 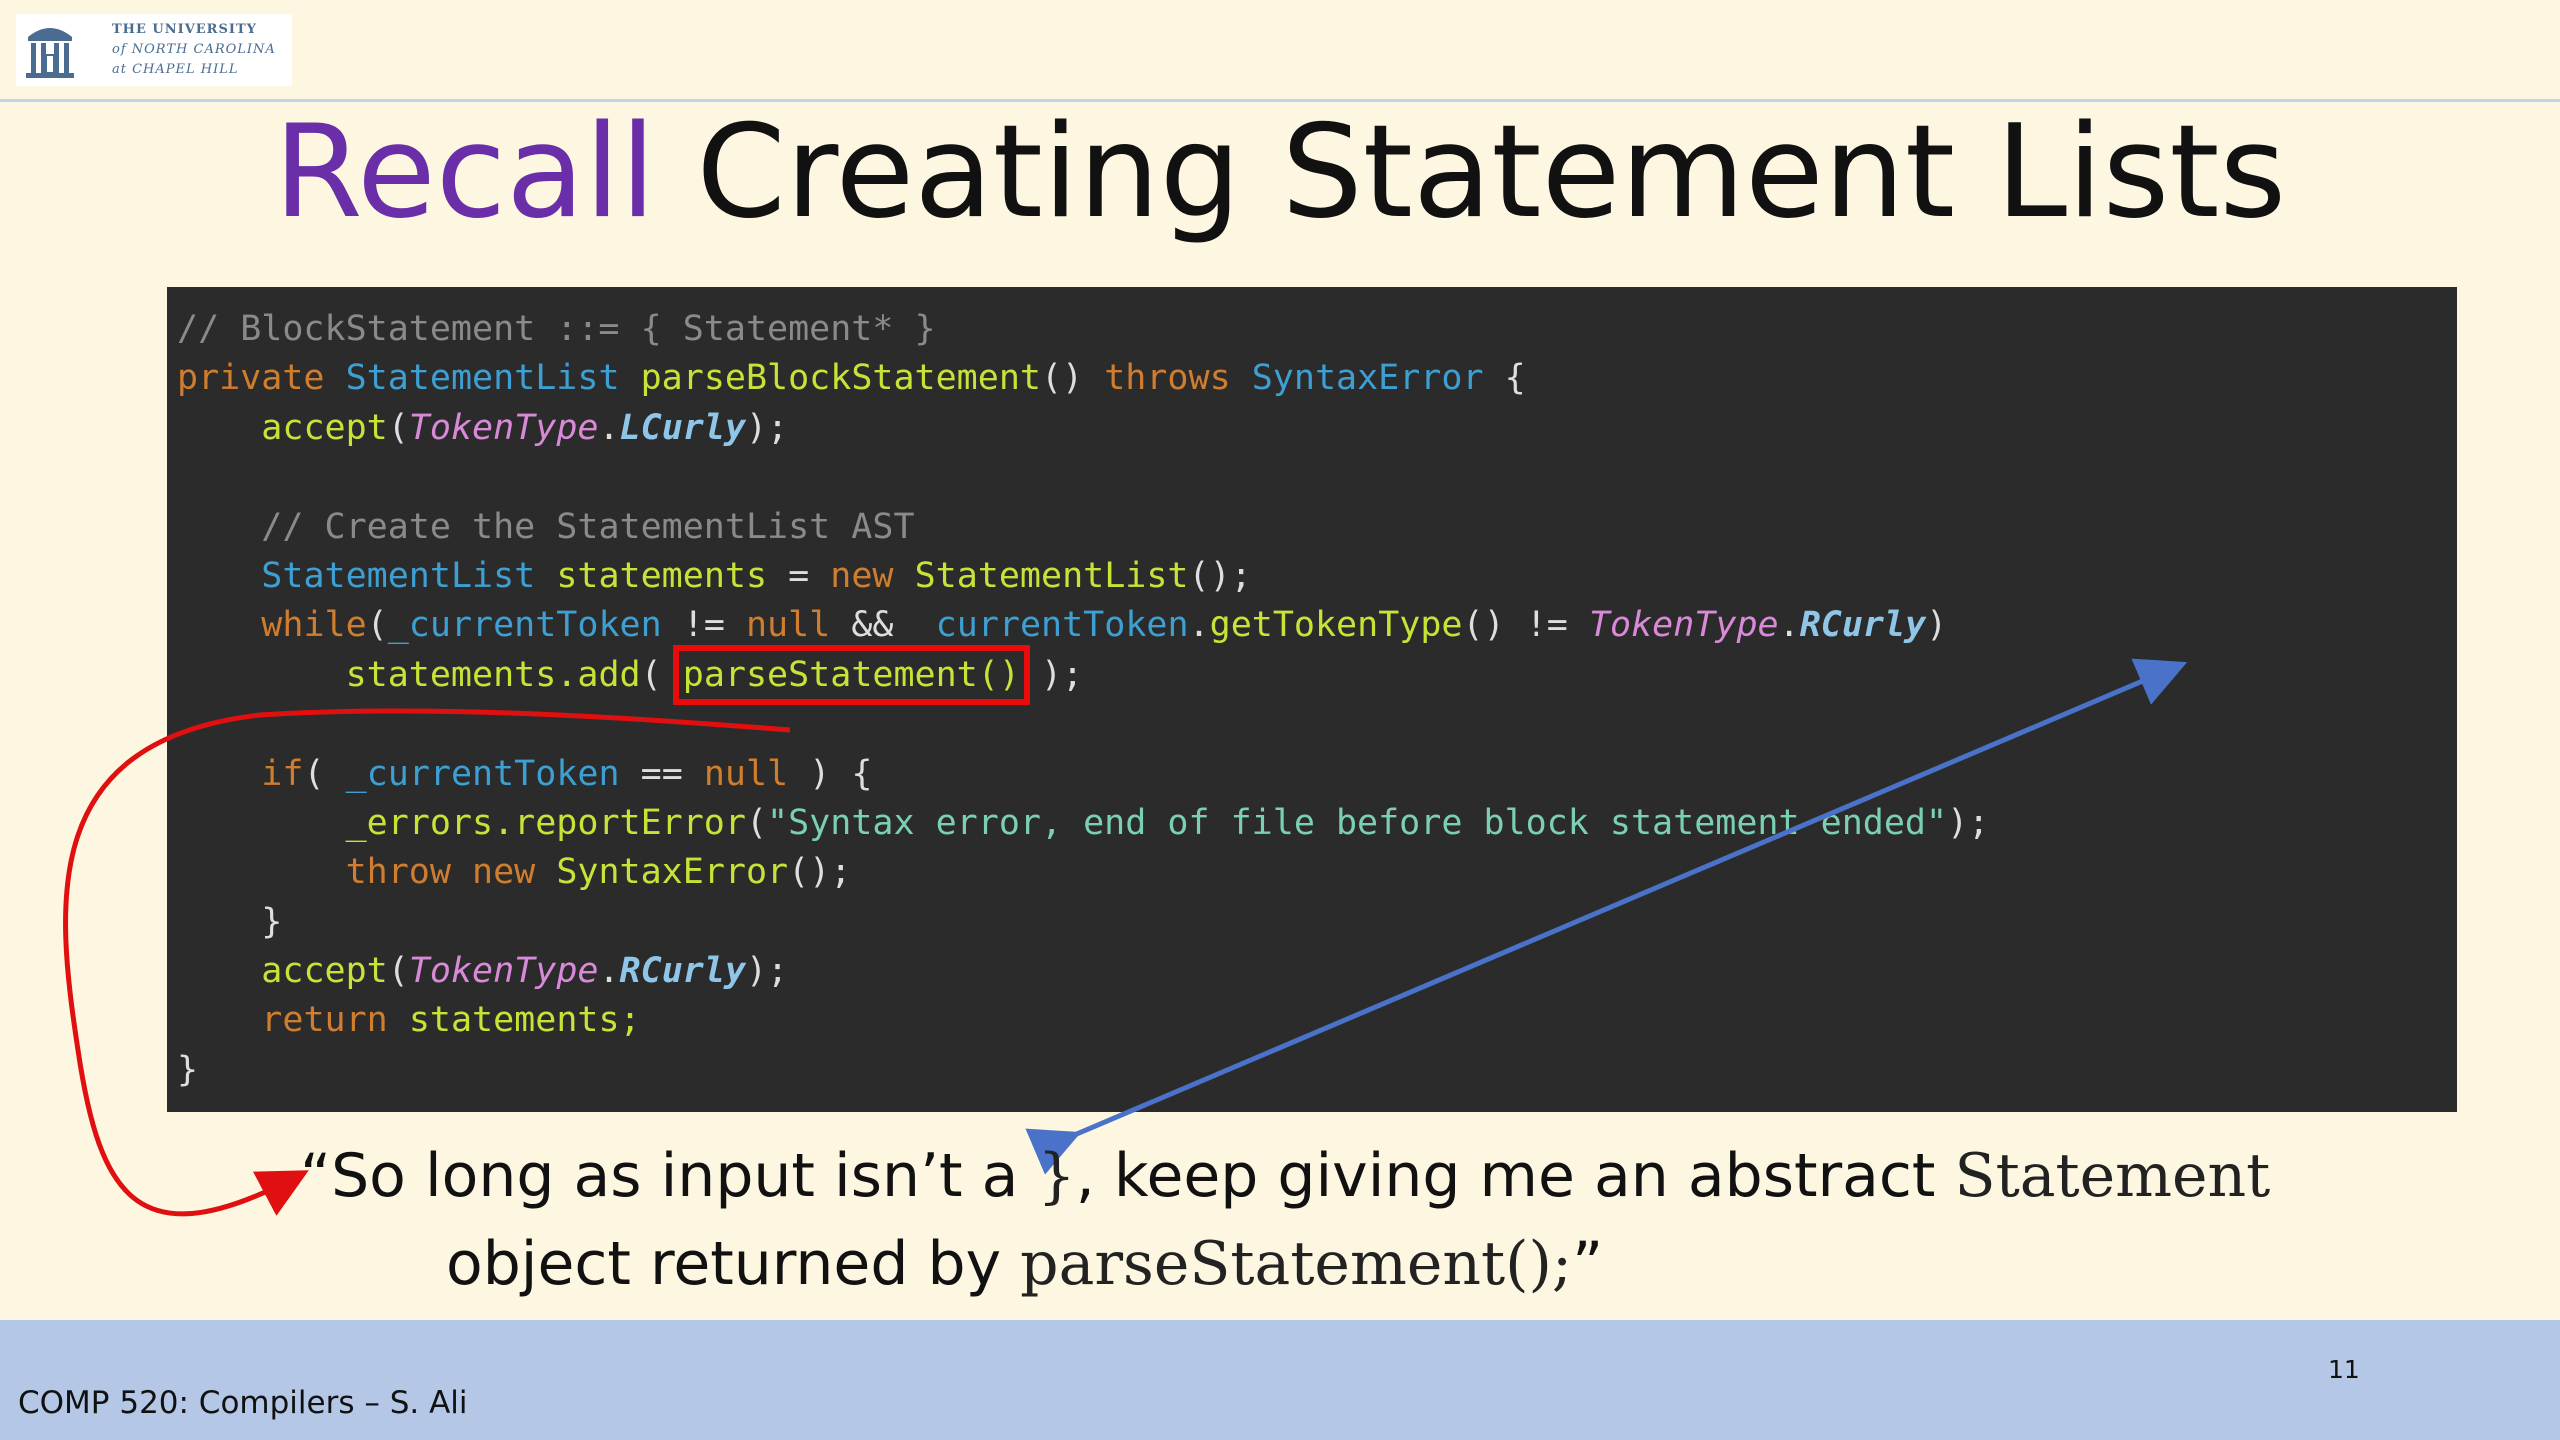 I want to click on parse-statement-code: parseStatement();, so click(x=1296, y=1264).